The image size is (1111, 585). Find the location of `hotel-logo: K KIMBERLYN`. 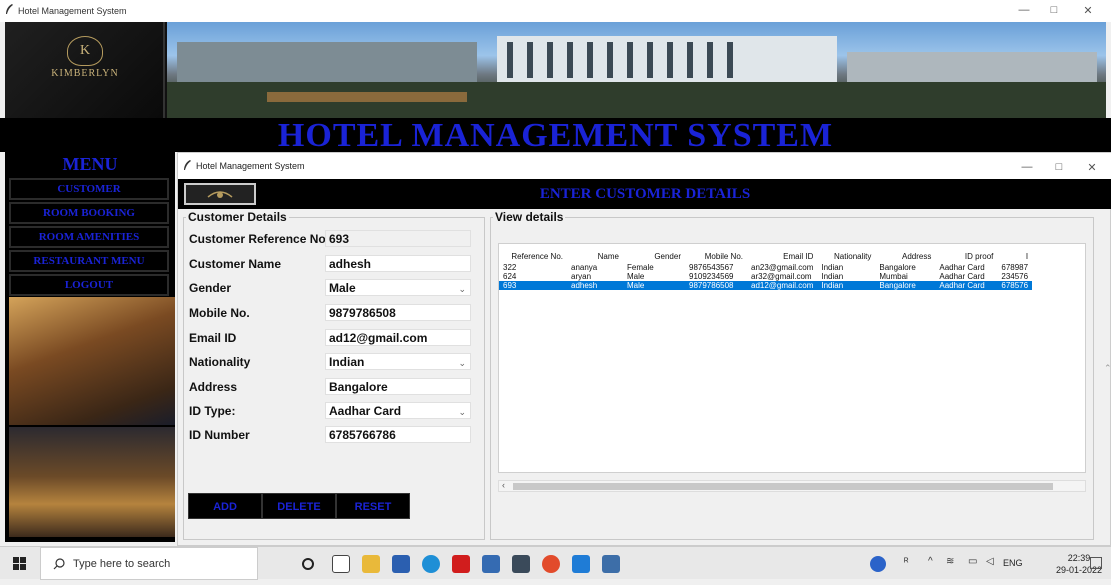

hotel-logo: K KIMBERLYN is located at coordinates (85, 70).